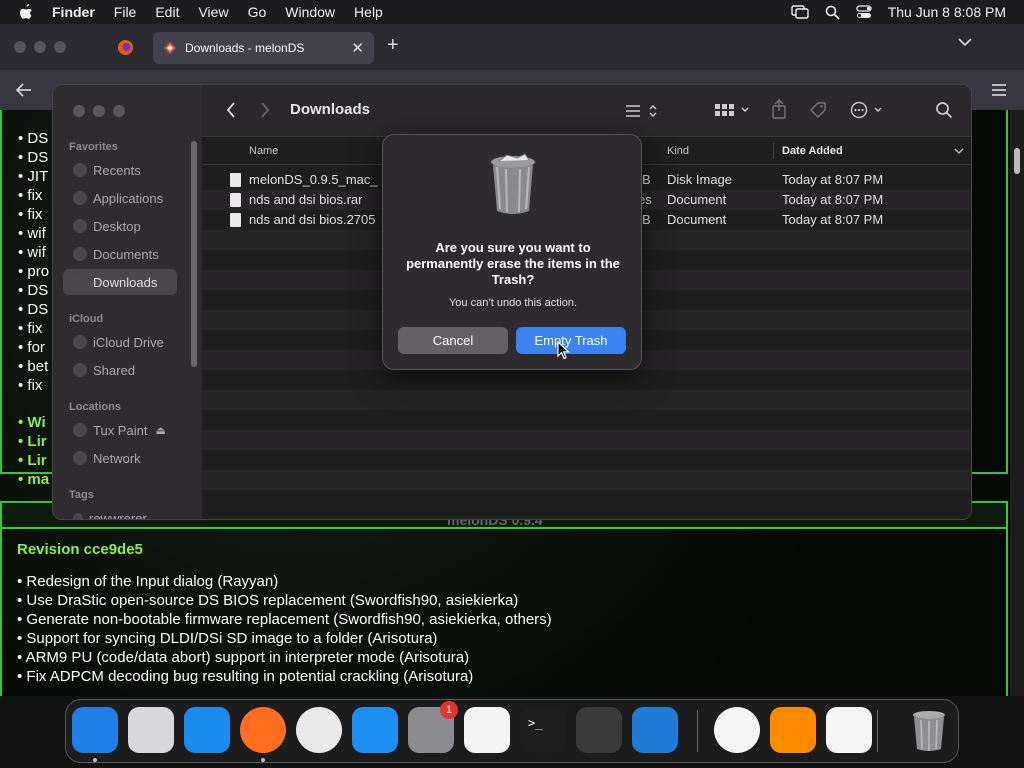 Image resolution: width=1024 pixels, height=768 pixels. Describe the element at coordinates (453, 340) in the screenshot. I see `cancel-button: Cancel` at that location.